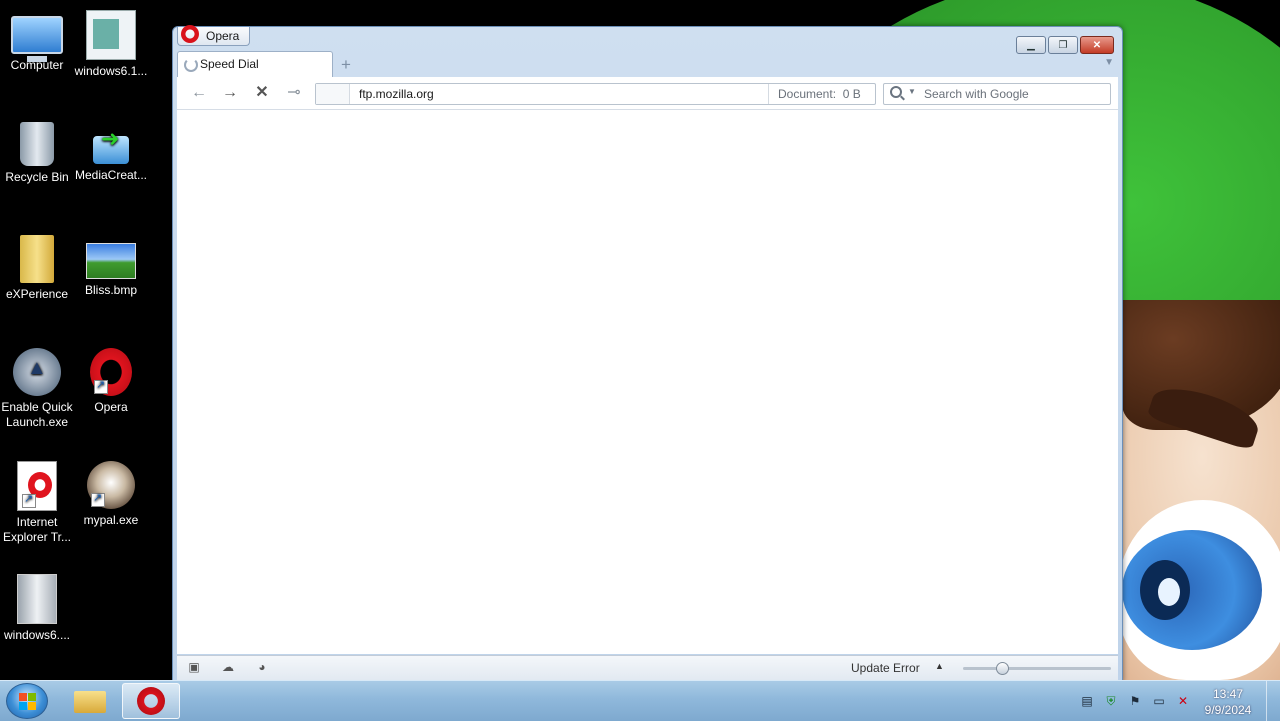 The image size is (1280, 721). I want to click on desktop-icon-label: Enable Quick Launch.exe, so click(37, 414).